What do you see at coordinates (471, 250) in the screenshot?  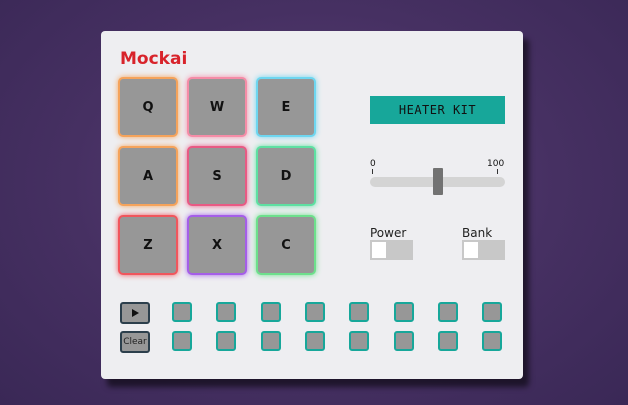 I see `bank-toggle-knob` at bounding box center [471, 250].